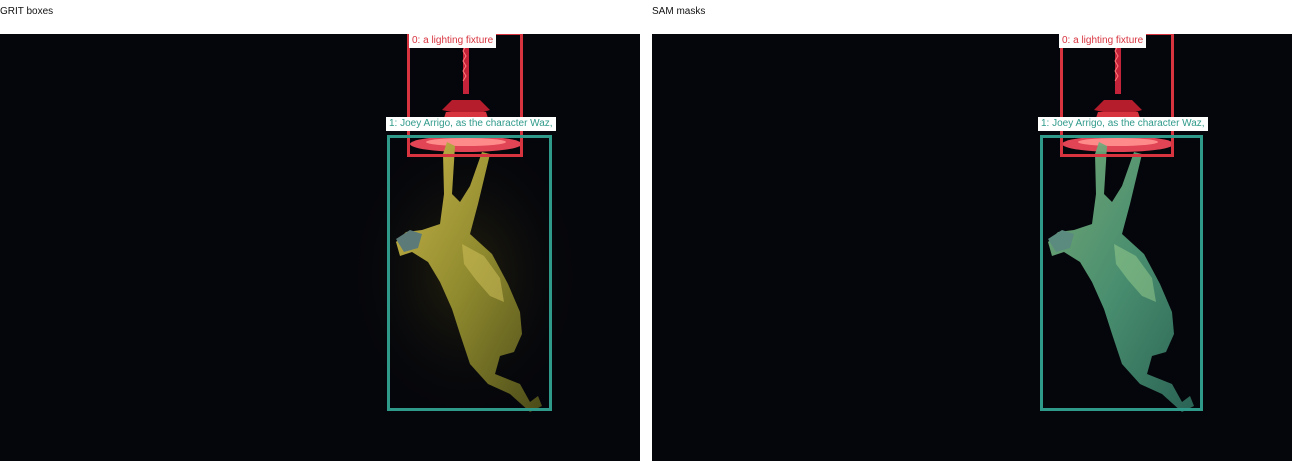 The height and width of the screenshot is (461, 1292). I want to click on sam-panel-title: SAM masks, so click(679, 11).